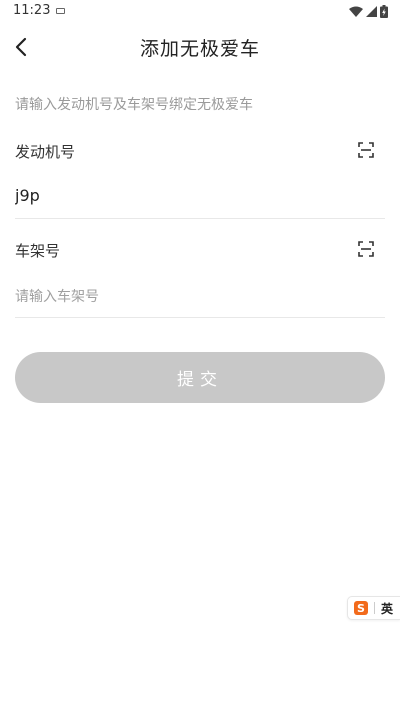  Describe the element at coordinates (45, 152) in the screenshot. I see `engine-number-label: 发动机号` at that location.